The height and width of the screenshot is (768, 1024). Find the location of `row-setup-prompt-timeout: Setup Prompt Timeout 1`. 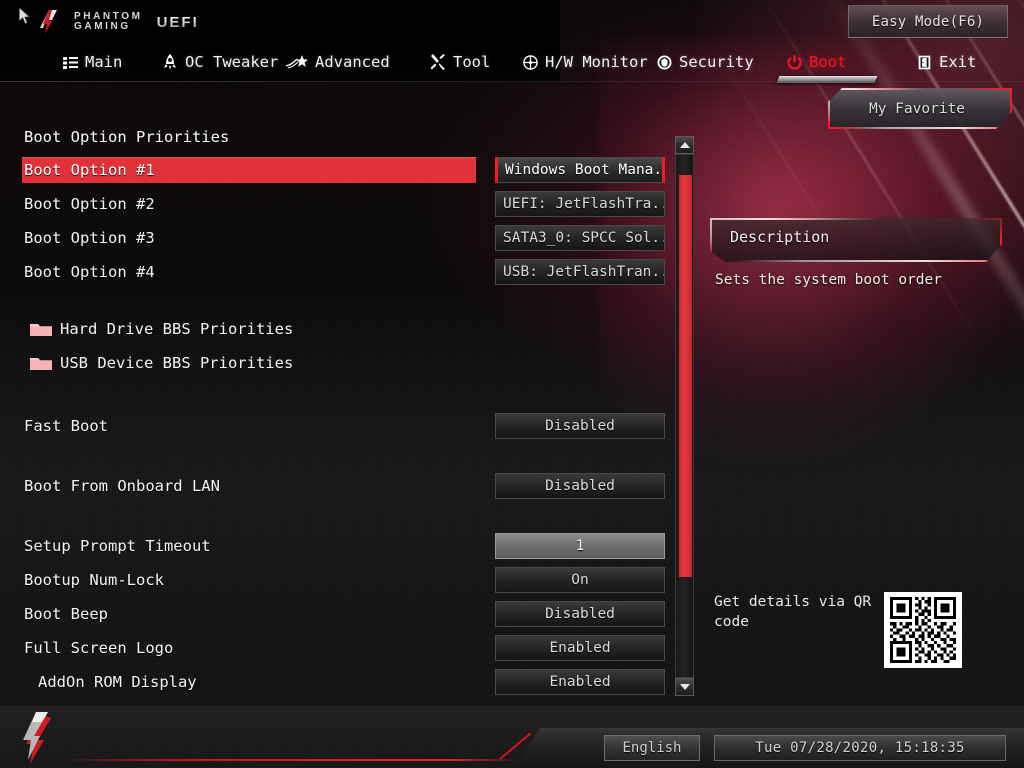

row-setup-prompt-timeout: Setup Prompt Timeout 1 is located at coordinates (336, 546).